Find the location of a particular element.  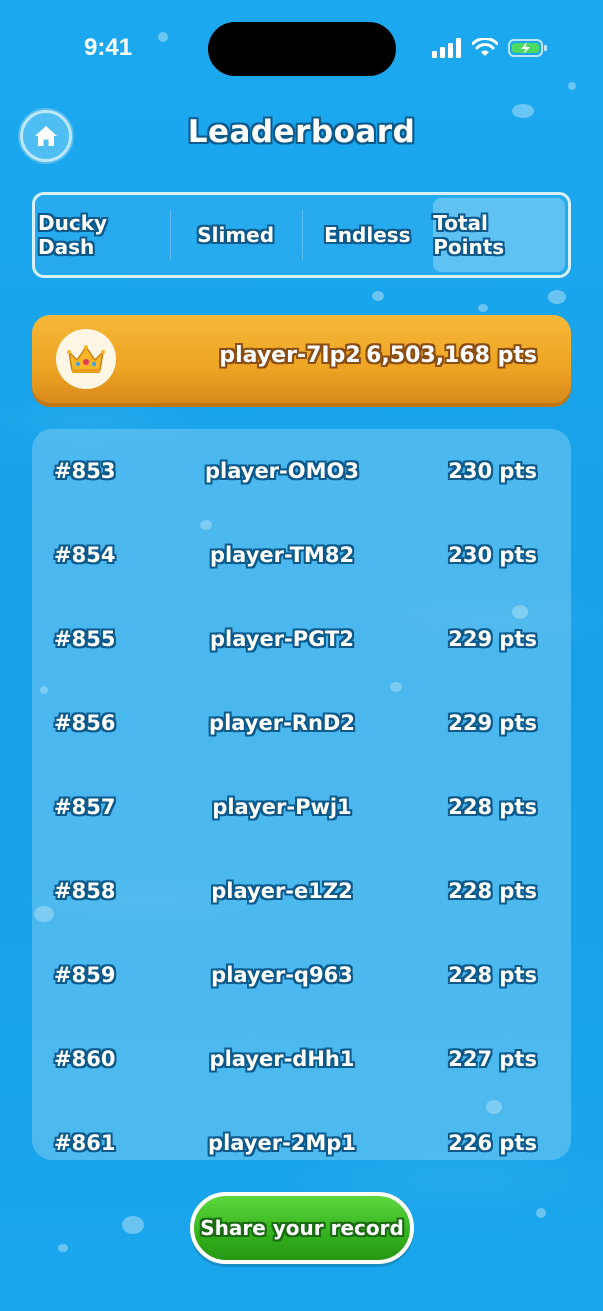

player-name: player-dHh1 is located at coordinates (282, 1059).